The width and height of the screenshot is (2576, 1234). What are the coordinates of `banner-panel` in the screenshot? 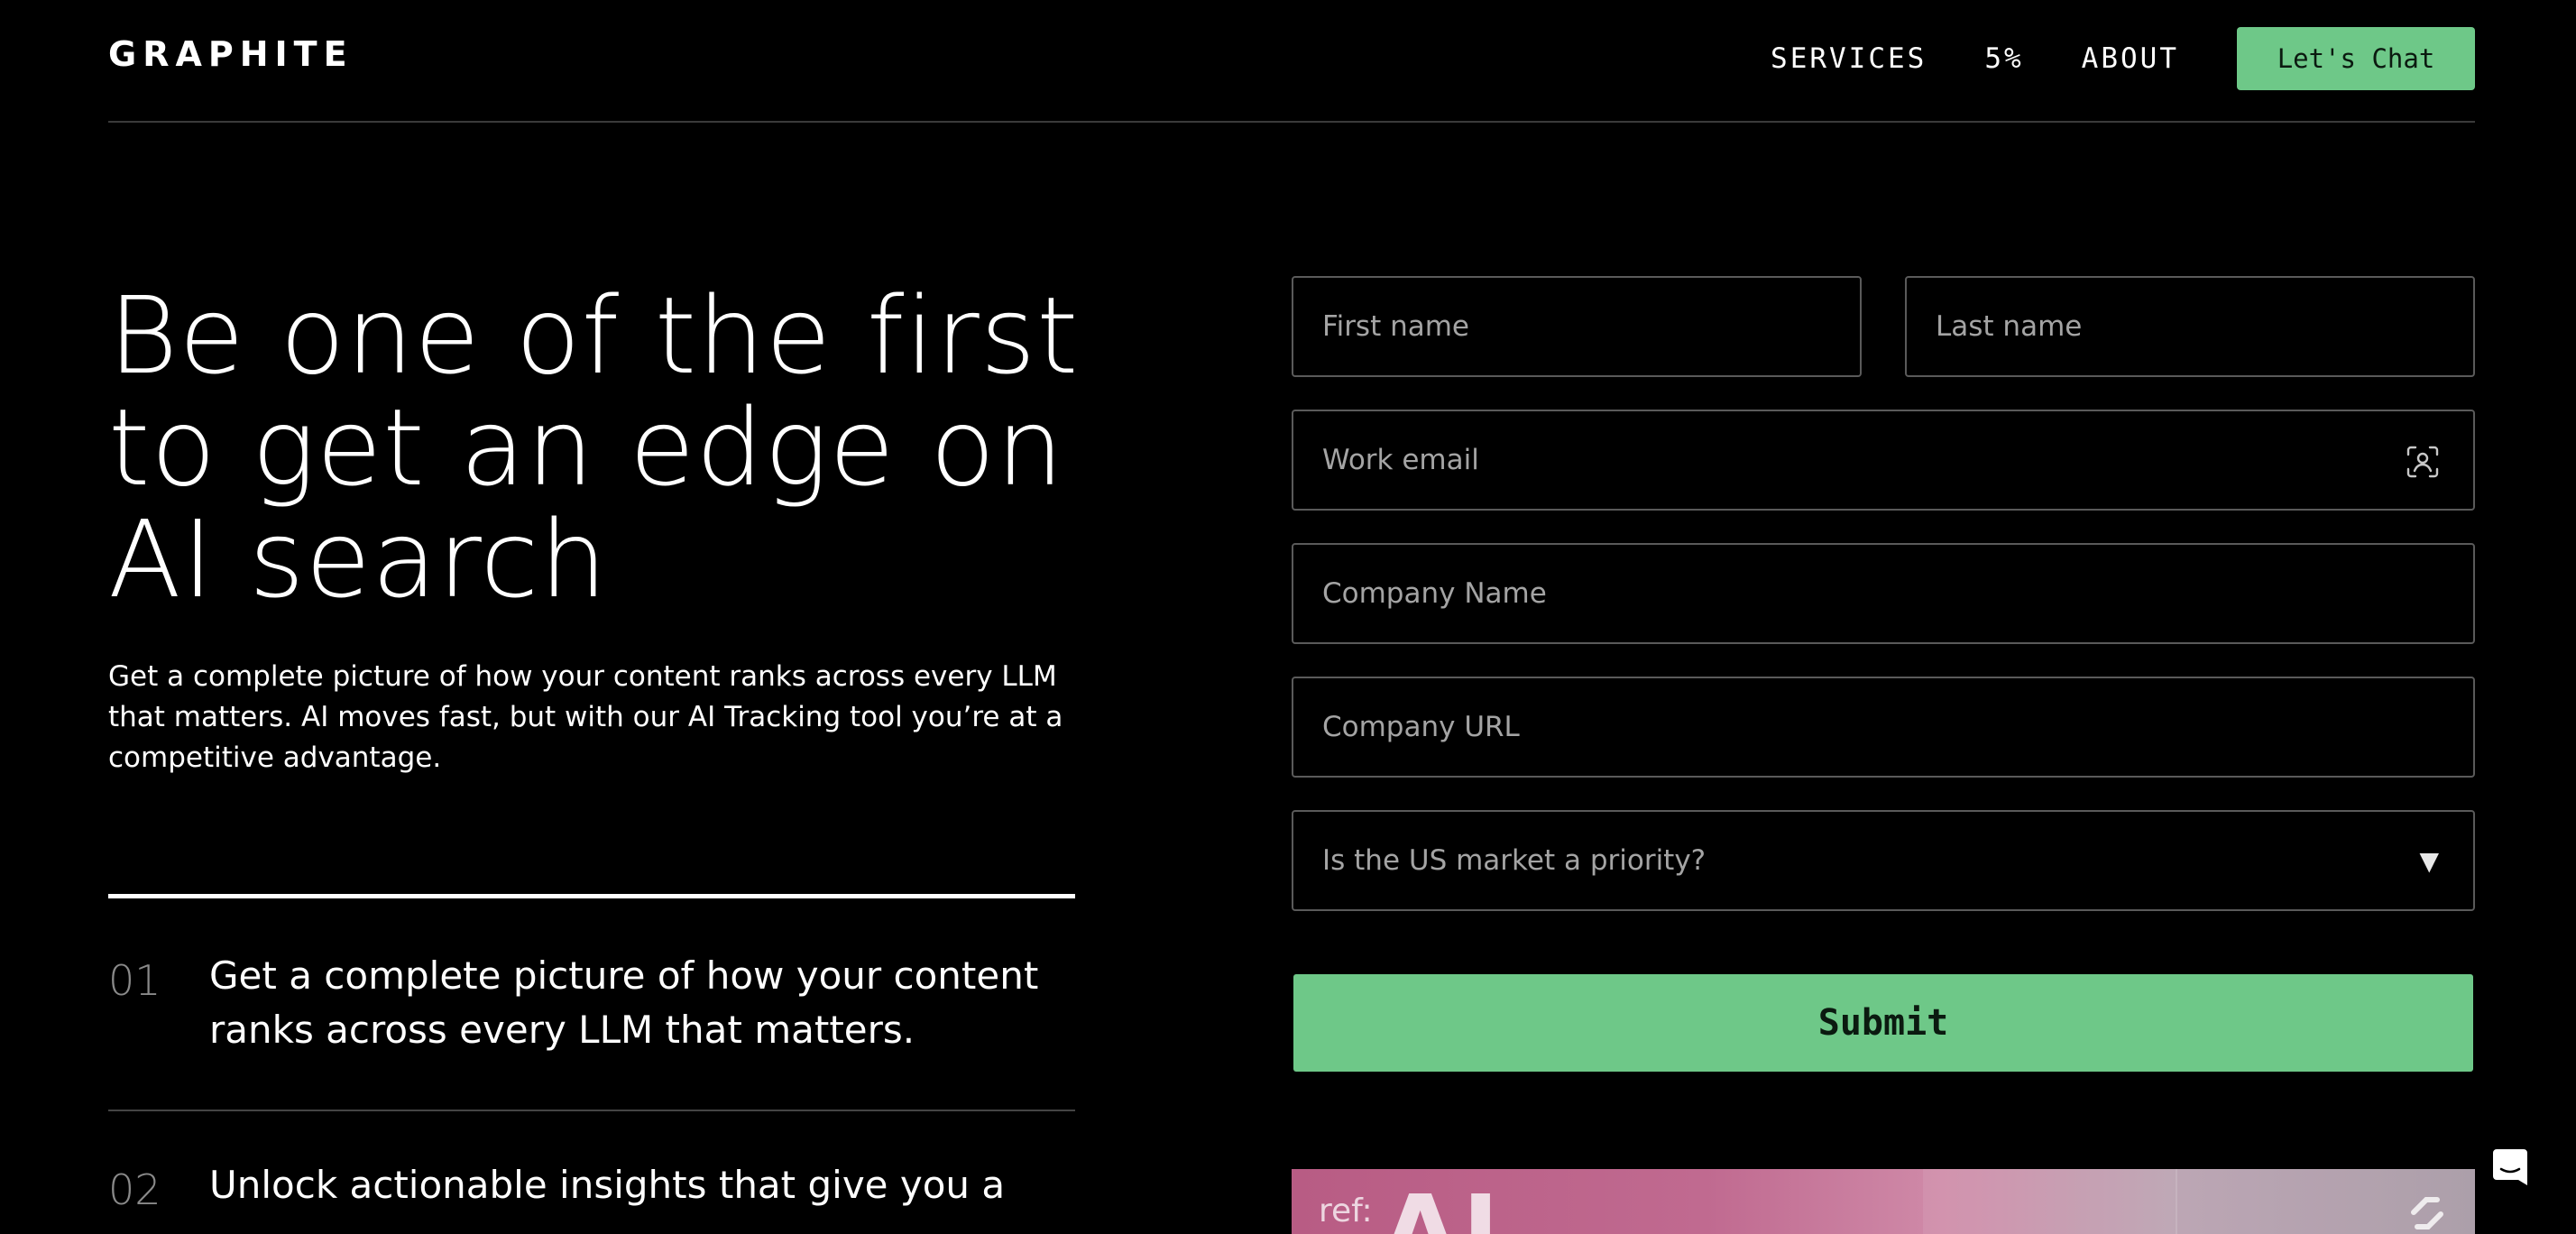 It's located at (2049, 1201).